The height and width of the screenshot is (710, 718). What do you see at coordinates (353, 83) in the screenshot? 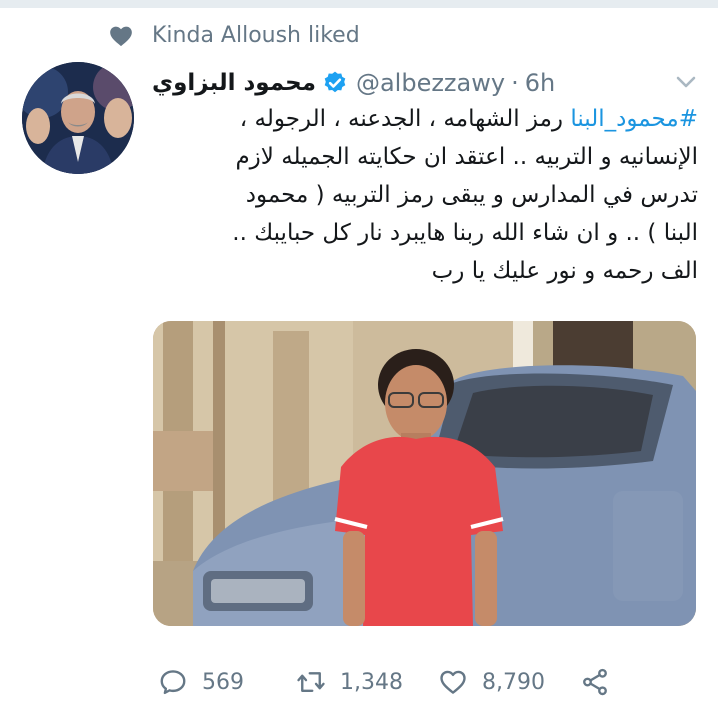
I see `tweet-header: محمود البزاوي @albezzawy · 6h` at bounding box center [353, 83].